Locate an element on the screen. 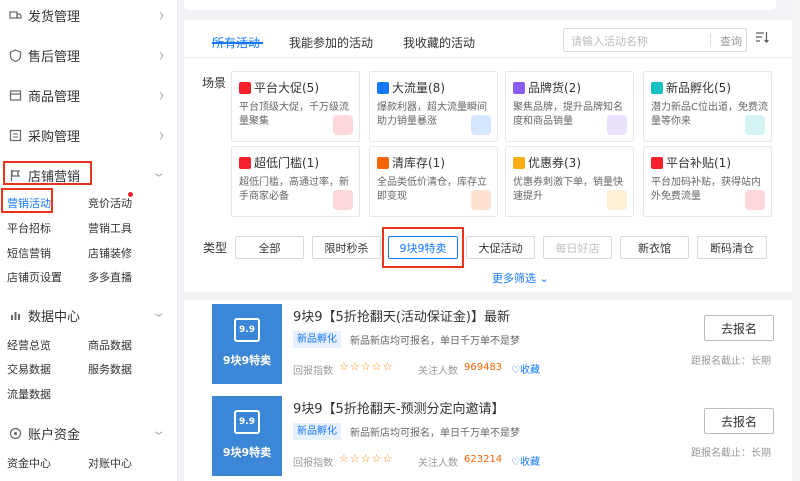 The image size is (800, 481). type-chip: 新衣馆 is located at coordinates (654, 247).